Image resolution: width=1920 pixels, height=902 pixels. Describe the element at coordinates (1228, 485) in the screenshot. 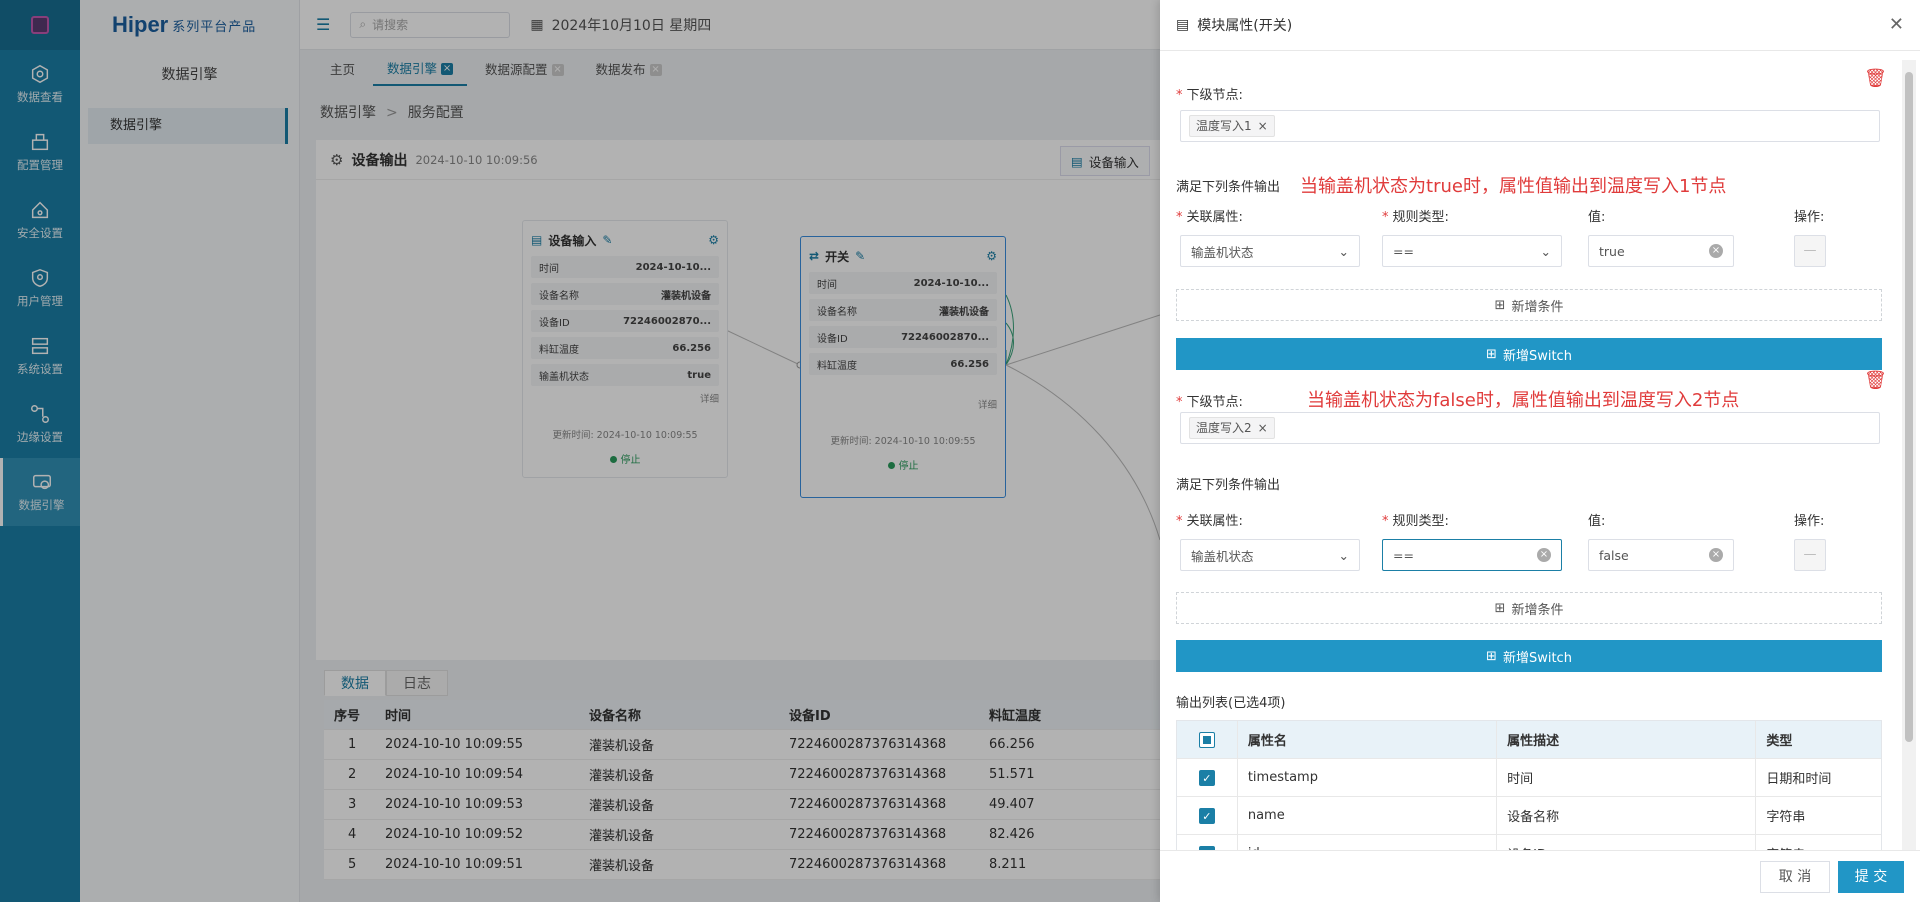

I see `condition-title: 满足下列条件输出` at that location.